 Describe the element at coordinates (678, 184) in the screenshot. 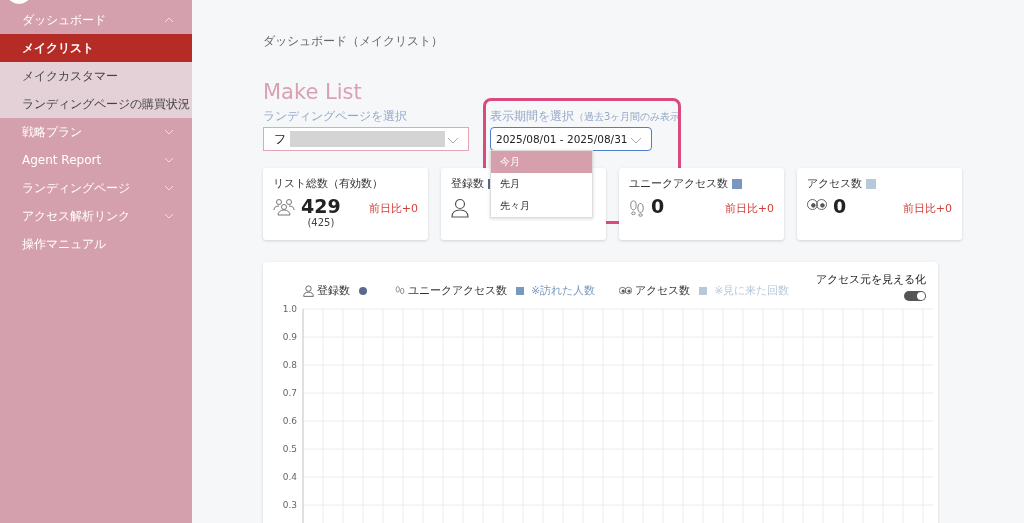

I see `stat-label: ユニークアクセス数` at that location.